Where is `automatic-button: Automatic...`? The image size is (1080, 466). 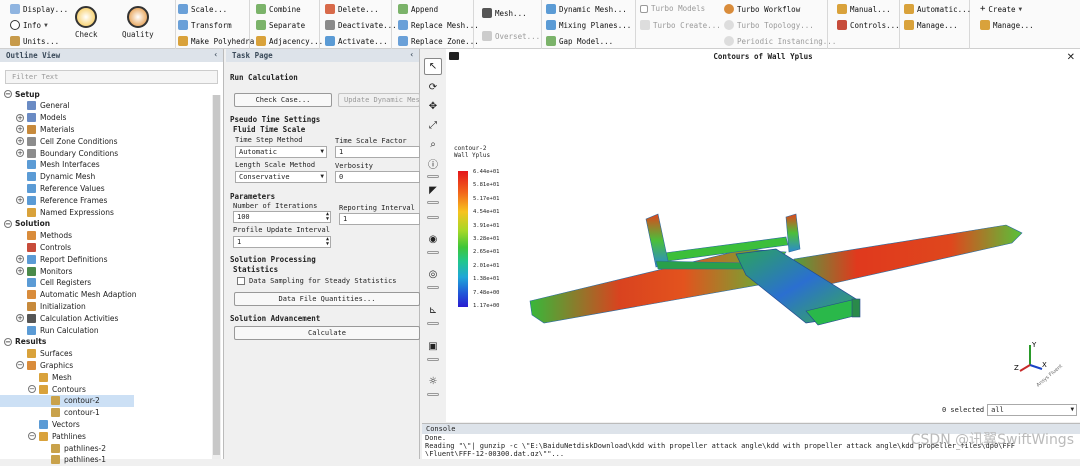 automatic-button: Automatic... is located at coordinates (937, 9).